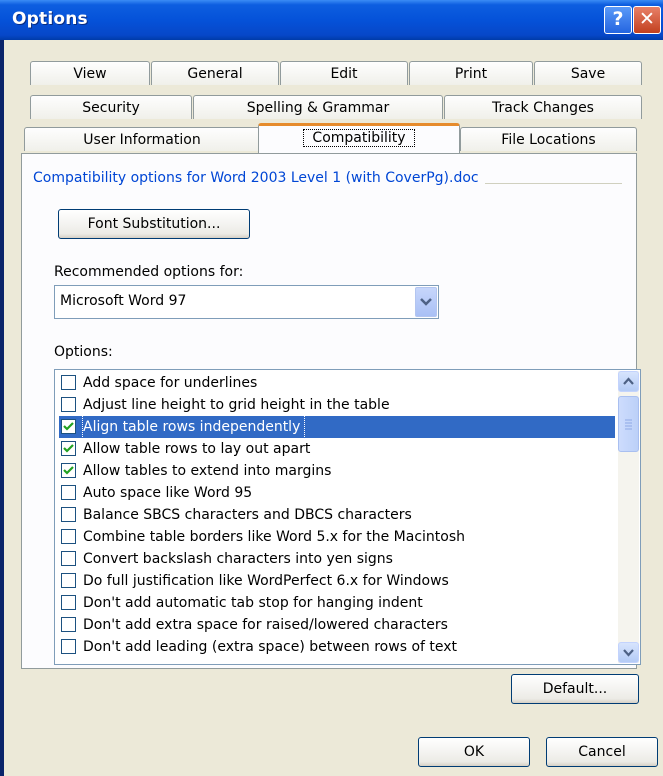 The height and width of the screenshot is (776, 663). I want to click on window-title: Options, so click(50, 19).